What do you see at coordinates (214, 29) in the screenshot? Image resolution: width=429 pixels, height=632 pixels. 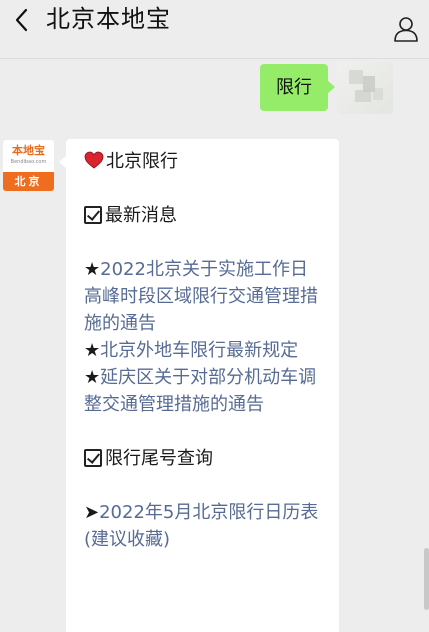 I see `chat-header: 北京本地宝` at bounding box center [214, 29].